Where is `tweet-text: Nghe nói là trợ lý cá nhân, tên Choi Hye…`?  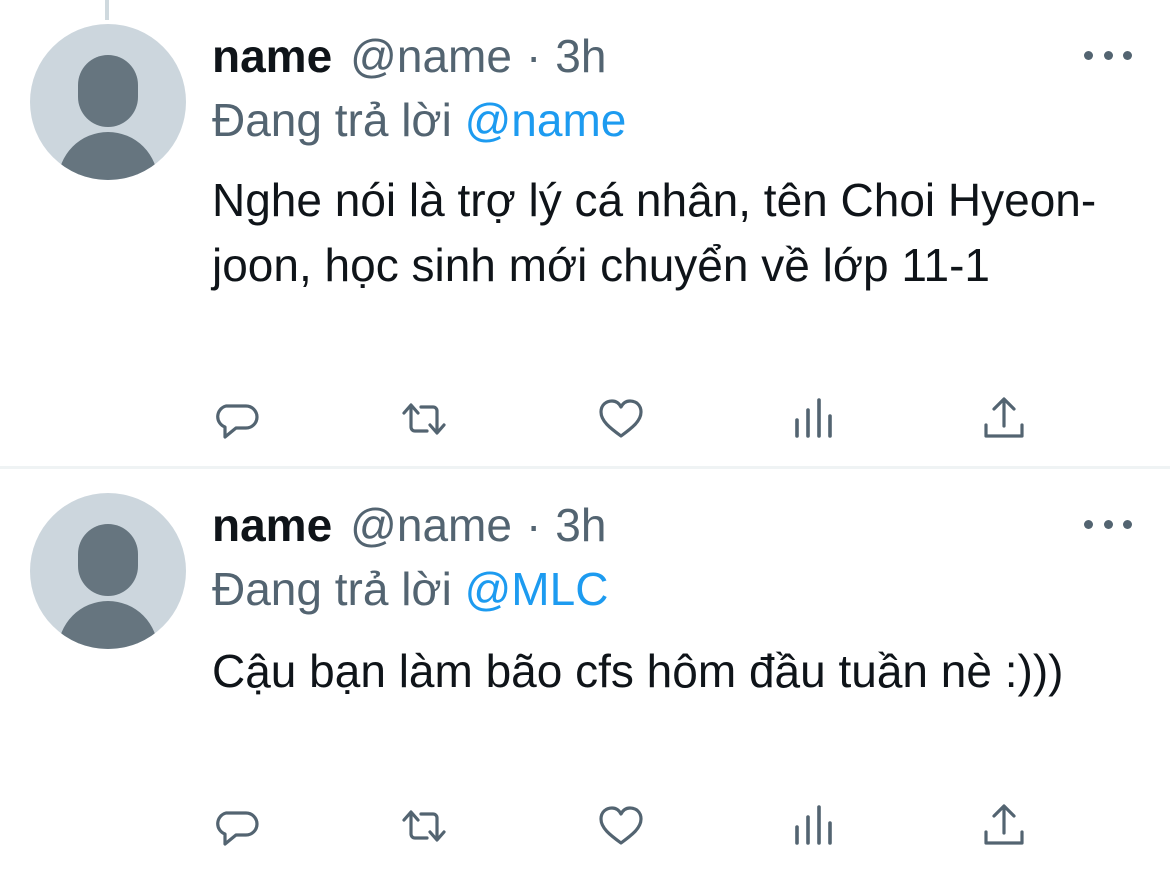 tweet-text: Nghe nói là trợ lý cá nhân, tên Choi Hye… is located at coordinates (654, 232).